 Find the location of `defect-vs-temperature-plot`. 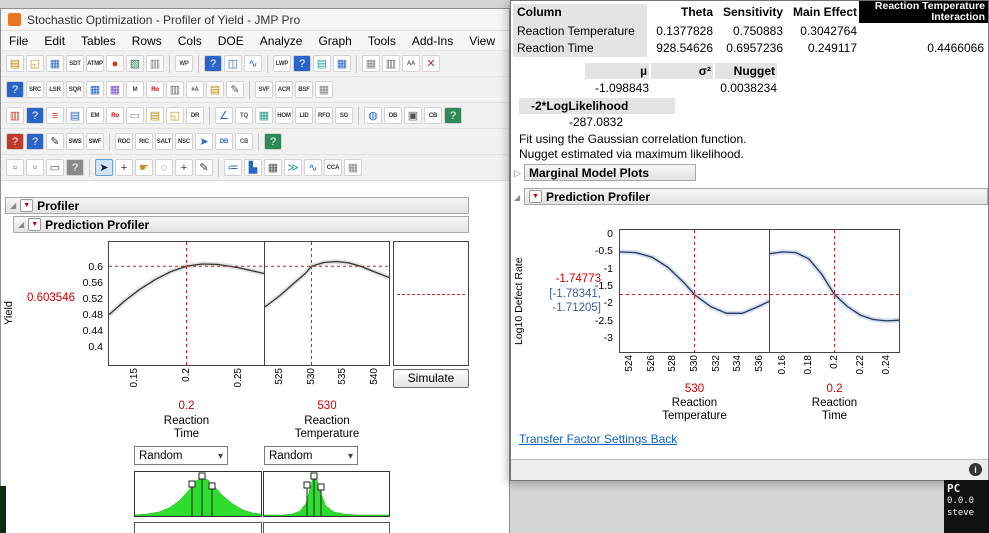

defect-vs-temperature-plot is located at coordinates (694, 291).